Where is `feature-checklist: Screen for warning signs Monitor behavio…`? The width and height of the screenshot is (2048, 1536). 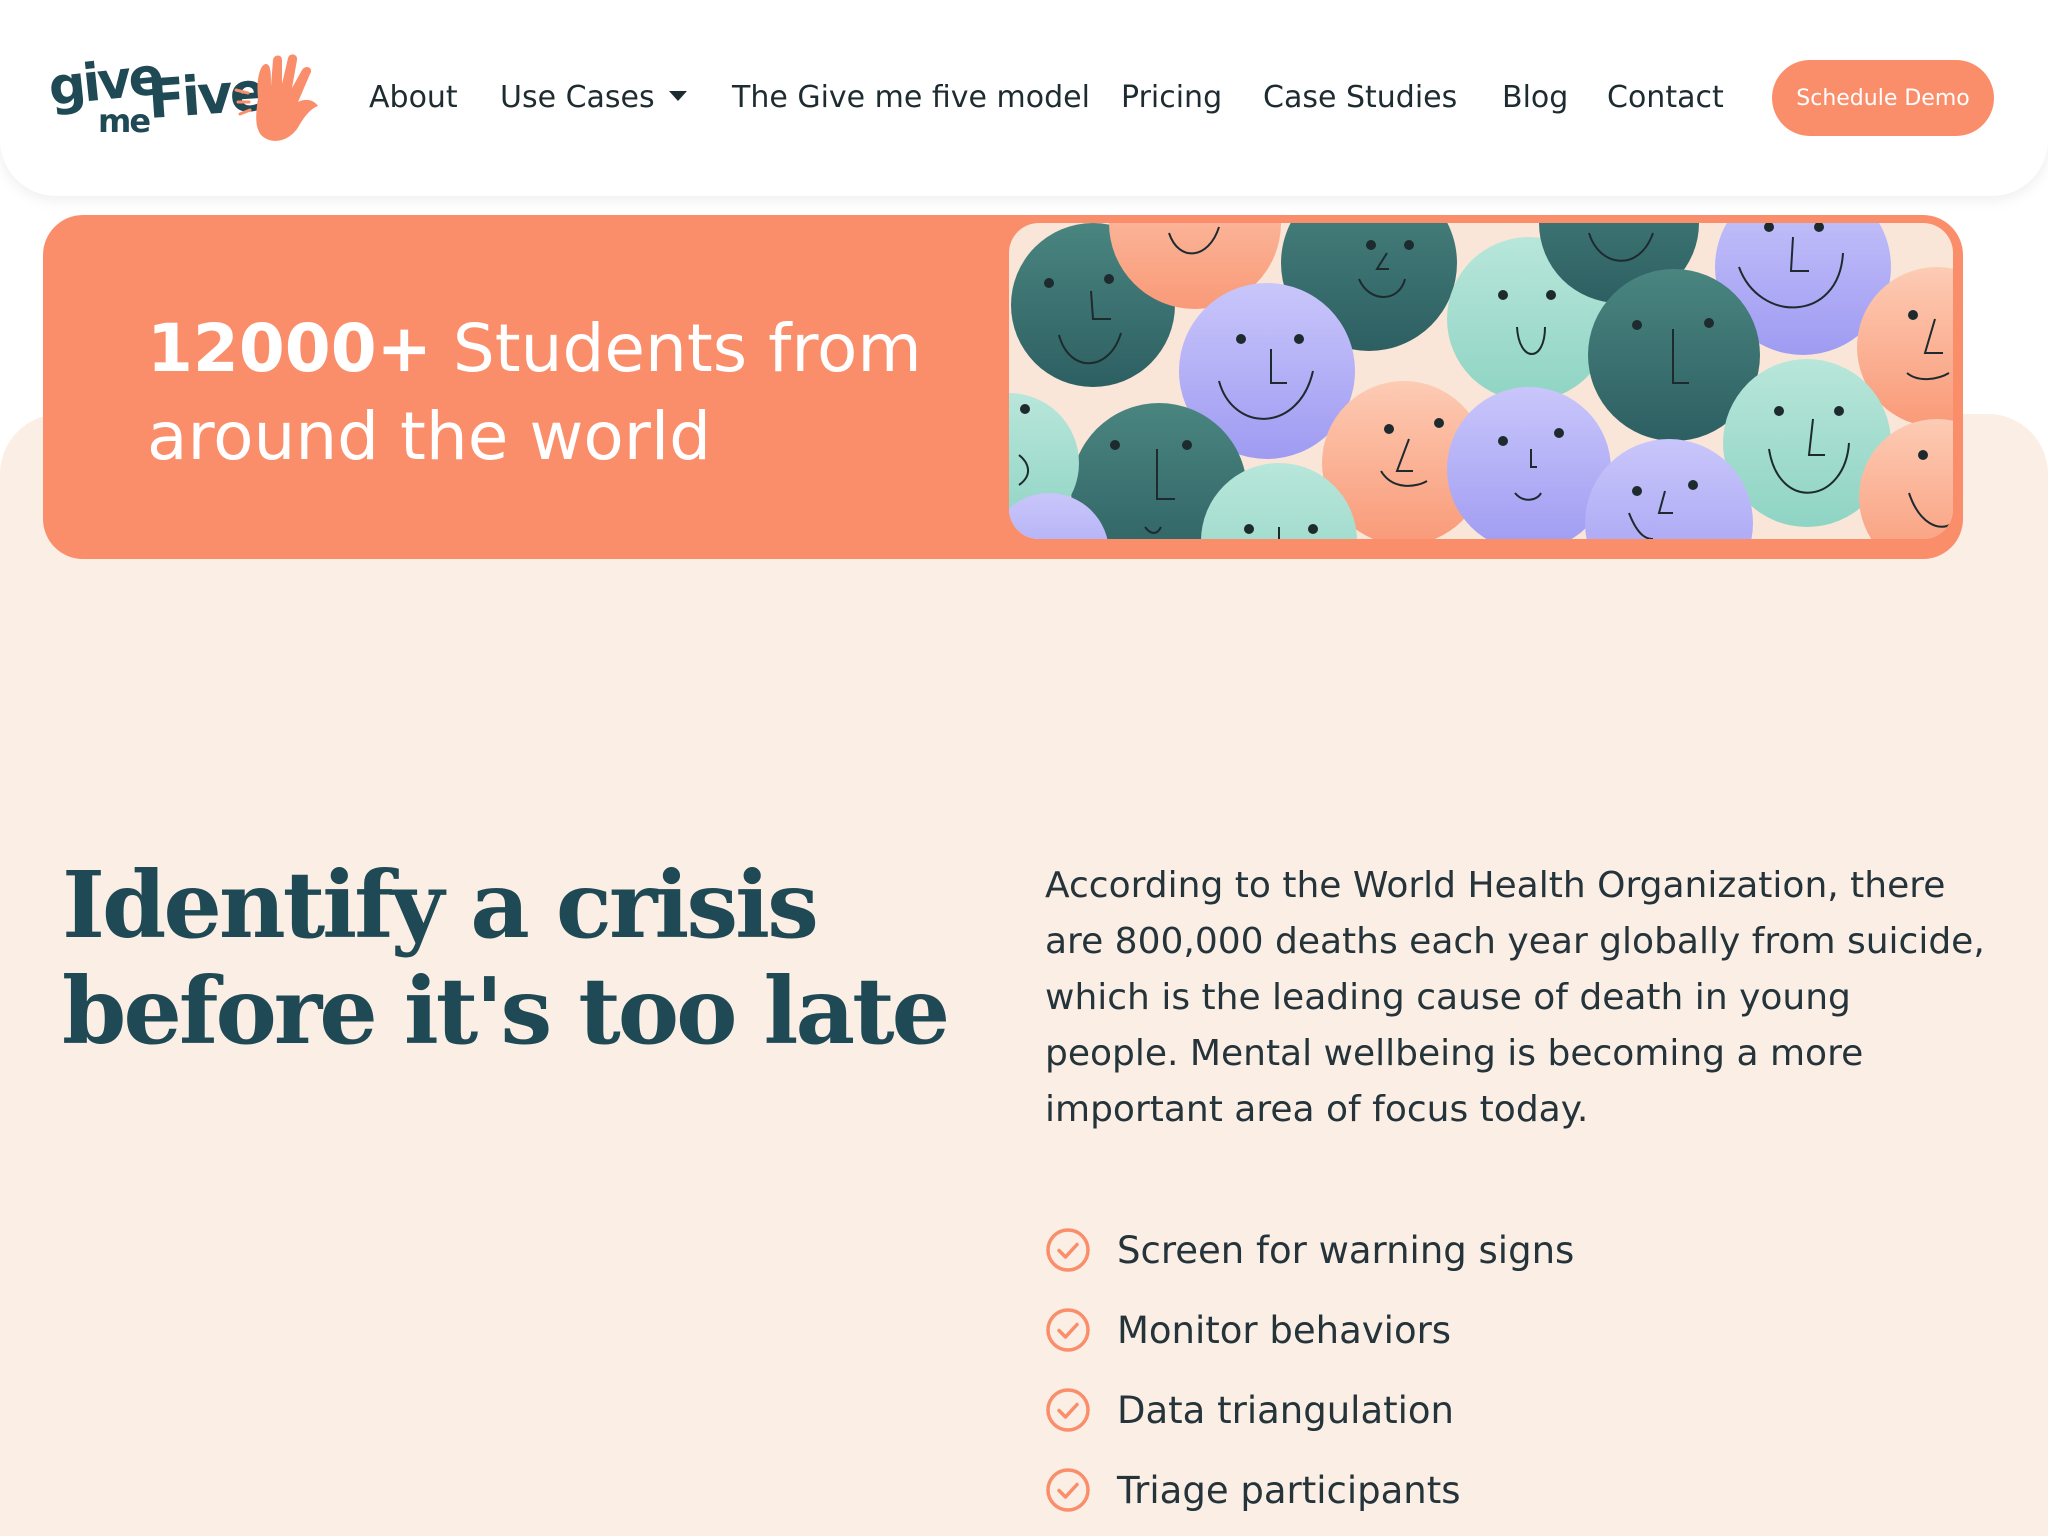
feature-checklist: Screen for warning signs Monitor behavio… is located at coordinates (1495, 1370).